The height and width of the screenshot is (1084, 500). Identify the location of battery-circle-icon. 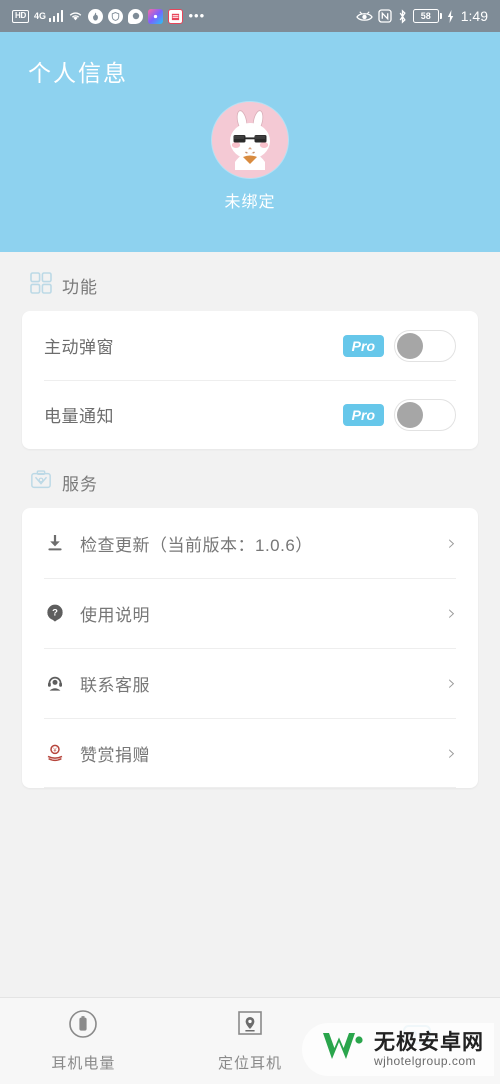
(83, 1026).